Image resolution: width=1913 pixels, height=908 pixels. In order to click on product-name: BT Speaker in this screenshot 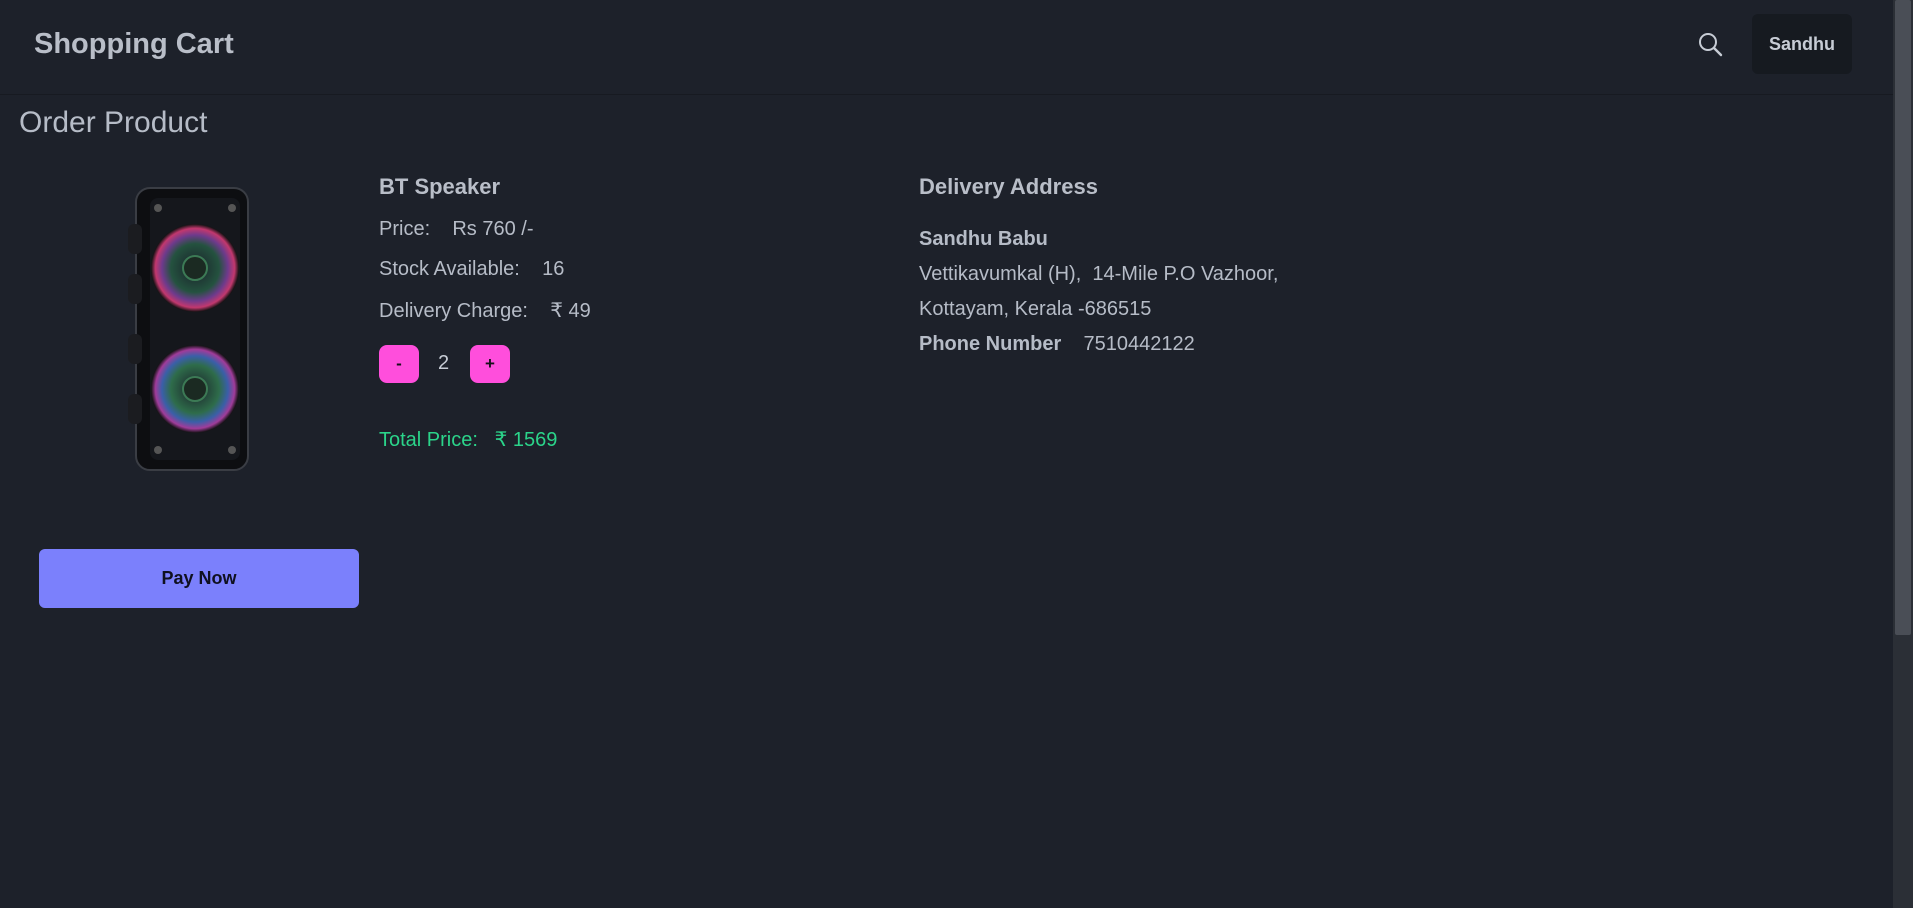, I will do `click(440, 186)`.